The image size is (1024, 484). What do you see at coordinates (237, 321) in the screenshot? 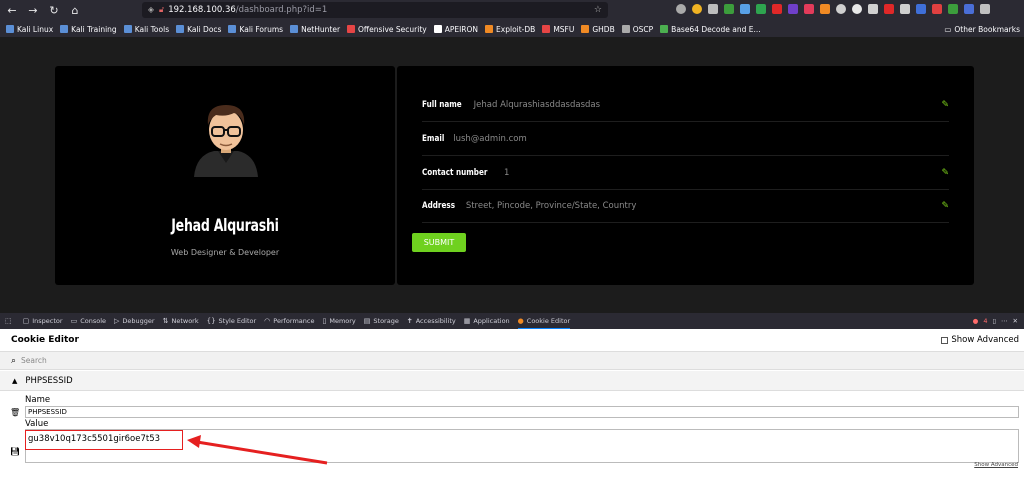
I see `tab-label: Style Editor` at bounding box center [237, 321].